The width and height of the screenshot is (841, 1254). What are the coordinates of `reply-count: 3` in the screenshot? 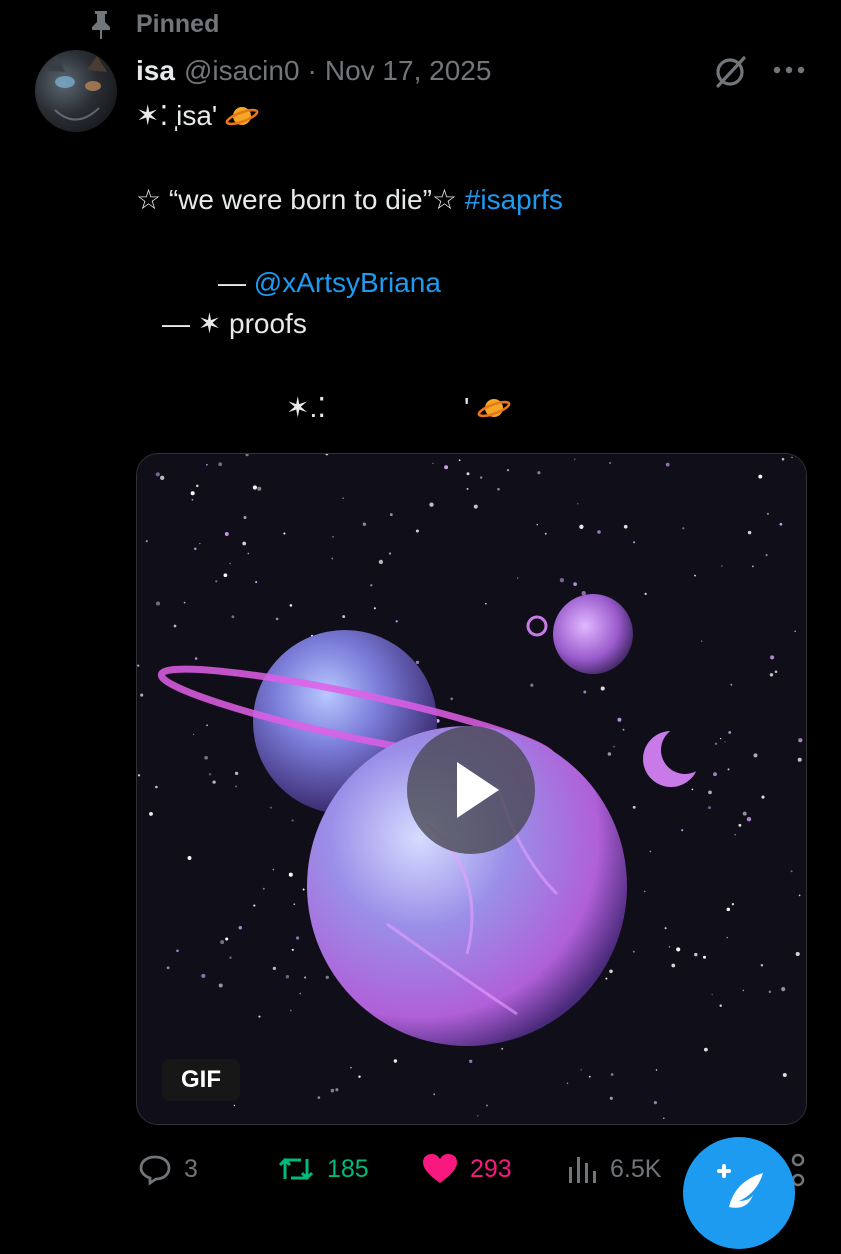 It's located at (191, 1168).